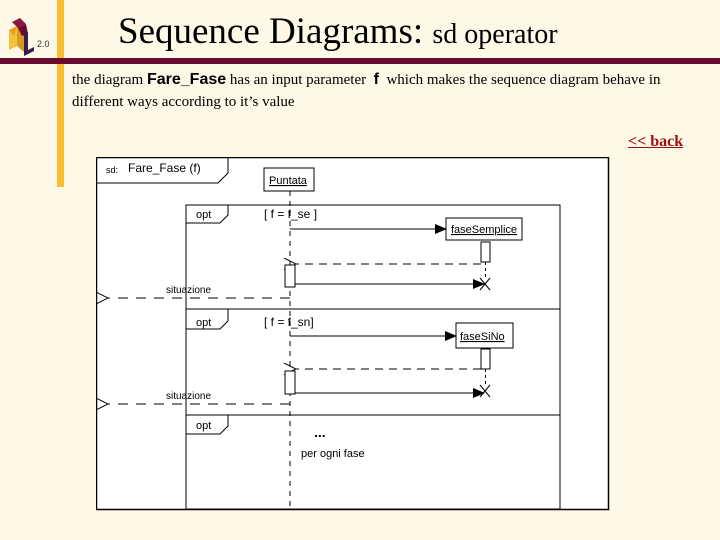 The width and height of the screenshot is (720, 540). What do you see at coordinates (60, 93) in the screenshot?
I see `accent-vertical-bar` at bounding box center [60, 93].